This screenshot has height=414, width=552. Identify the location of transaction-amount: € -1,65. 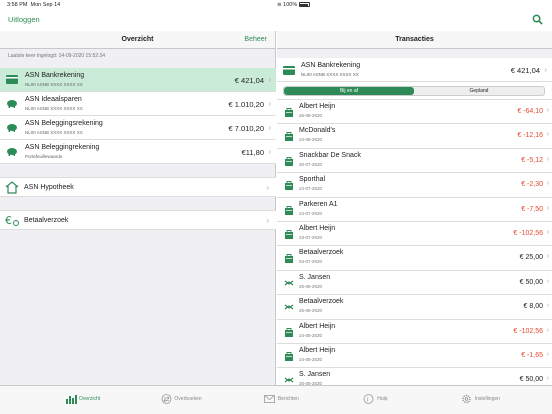
(532, 355).